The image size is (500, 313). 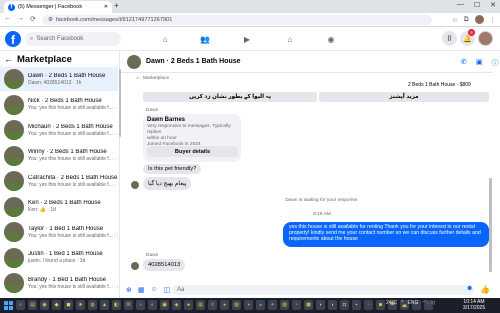 What do you see at coordinates (320, 305) in the screenshot?
I see `taskbar-app-icon: ◖` at bounding box center [320, 305].